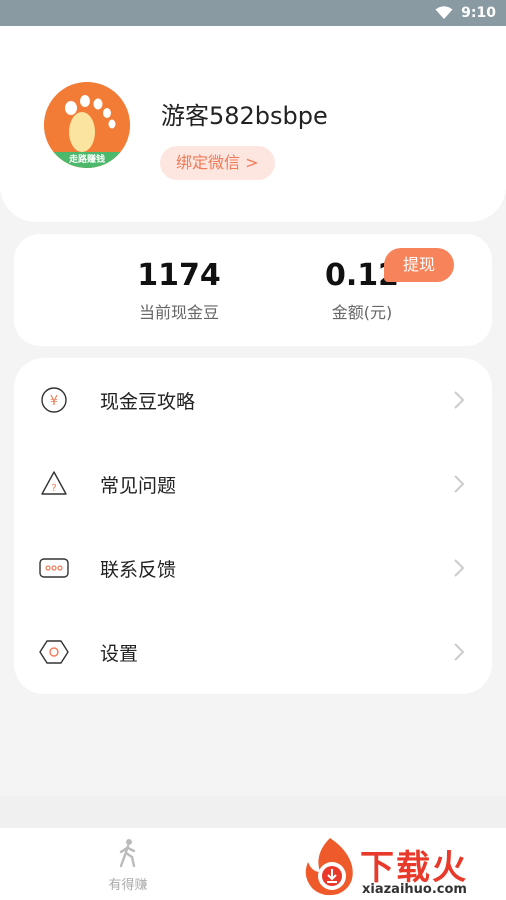 The height and width of the screenshot is (900, 506). What do you see at coordinates (179, 275) in the screenshot?
I see `beans-value: 1174` at bounding box center [179, 275].